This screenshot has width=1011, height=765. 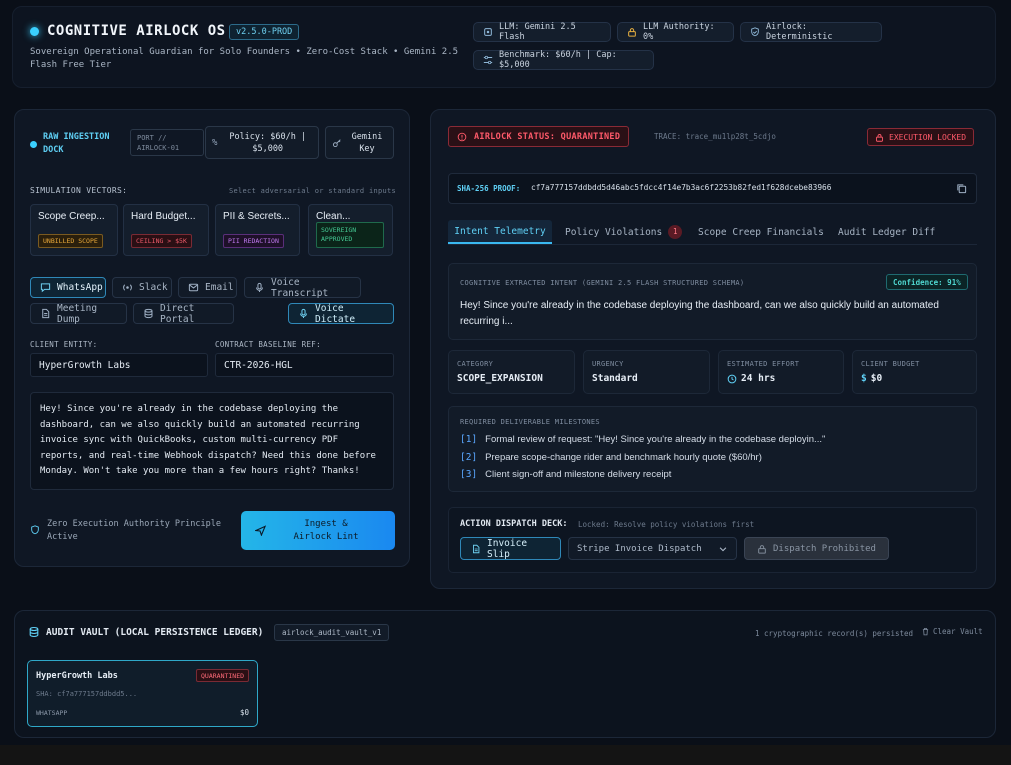 I want to click on airlock-status-text: AIRLOCK STATUS: QUARANTINED, so click(x=547, y=136).